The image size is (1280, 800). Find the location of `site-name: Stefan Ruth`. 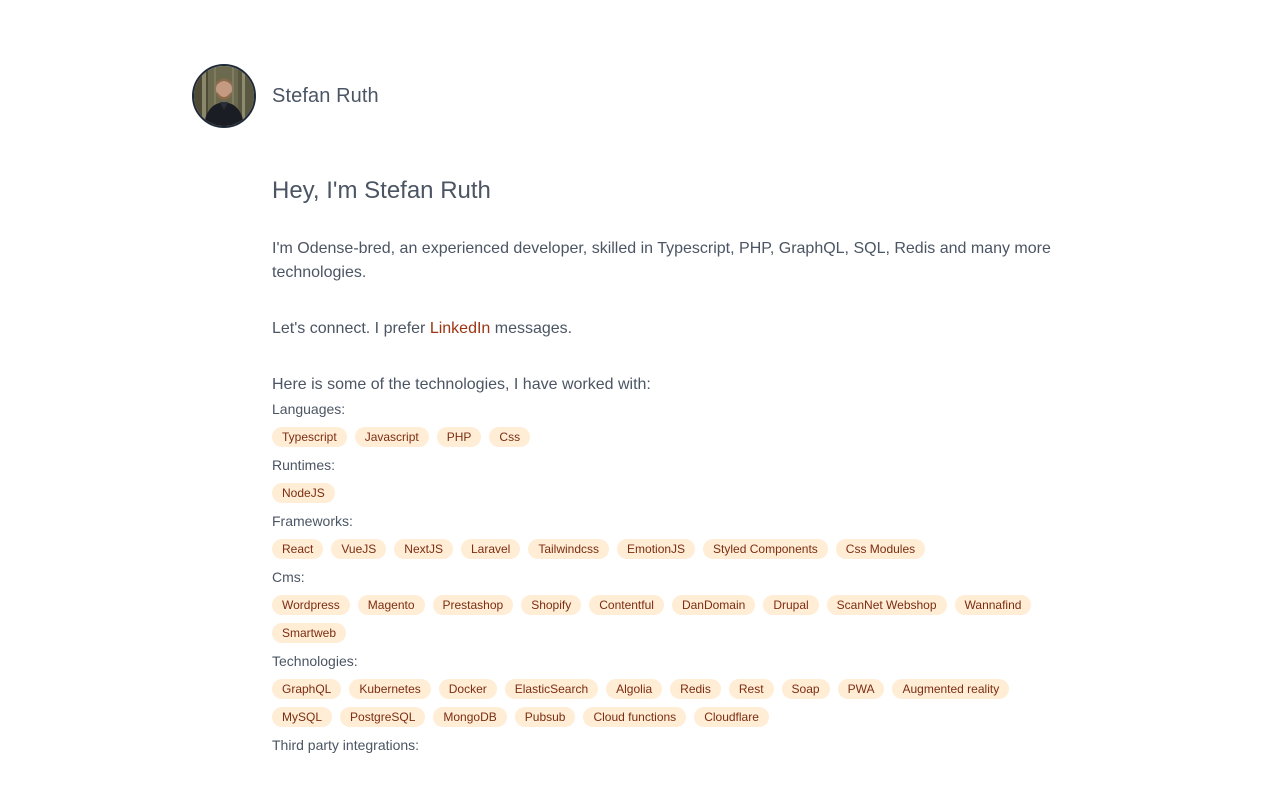

site-name: Stefan Ruth is located at coordinates (325, 96).